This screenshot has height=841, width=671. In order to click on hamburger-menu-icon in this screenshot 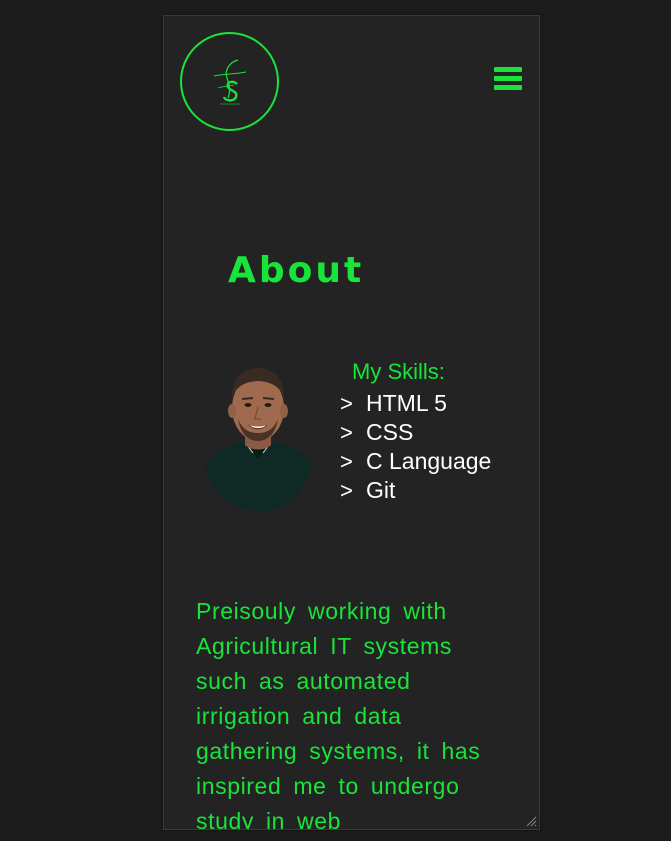, I will do `click(509, 79)`.